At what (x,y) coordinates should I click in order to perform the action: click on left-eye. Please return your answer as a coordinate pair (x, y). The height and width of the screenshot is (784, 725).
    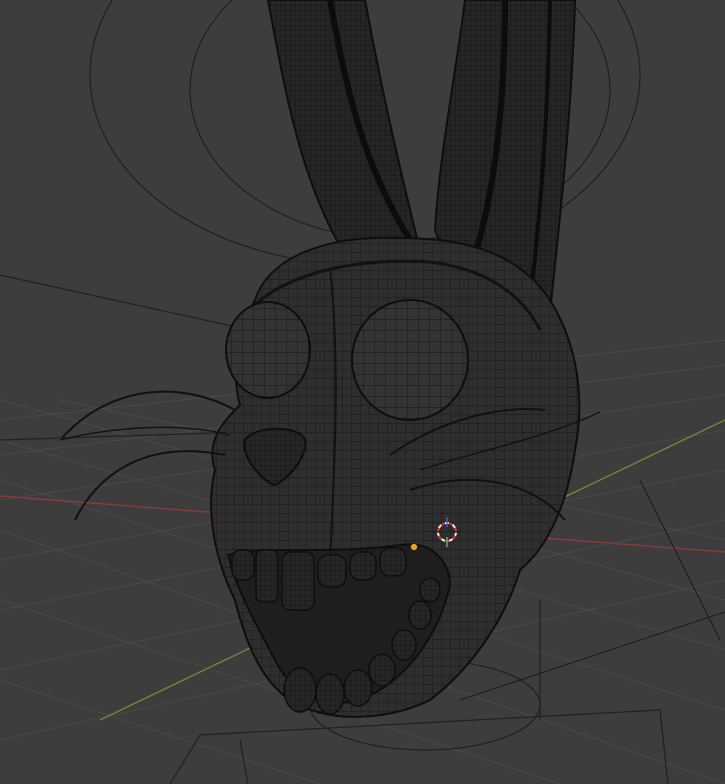
    Looking at the image, I should click on (268, 350).